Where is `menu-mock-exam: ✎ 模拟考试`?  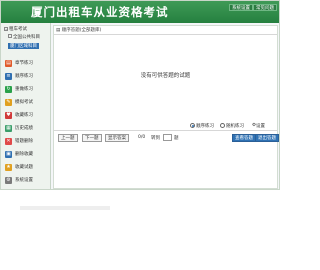 menu-mock-exam: ✎ 模拟考试 is located at coordinates (27, 102).